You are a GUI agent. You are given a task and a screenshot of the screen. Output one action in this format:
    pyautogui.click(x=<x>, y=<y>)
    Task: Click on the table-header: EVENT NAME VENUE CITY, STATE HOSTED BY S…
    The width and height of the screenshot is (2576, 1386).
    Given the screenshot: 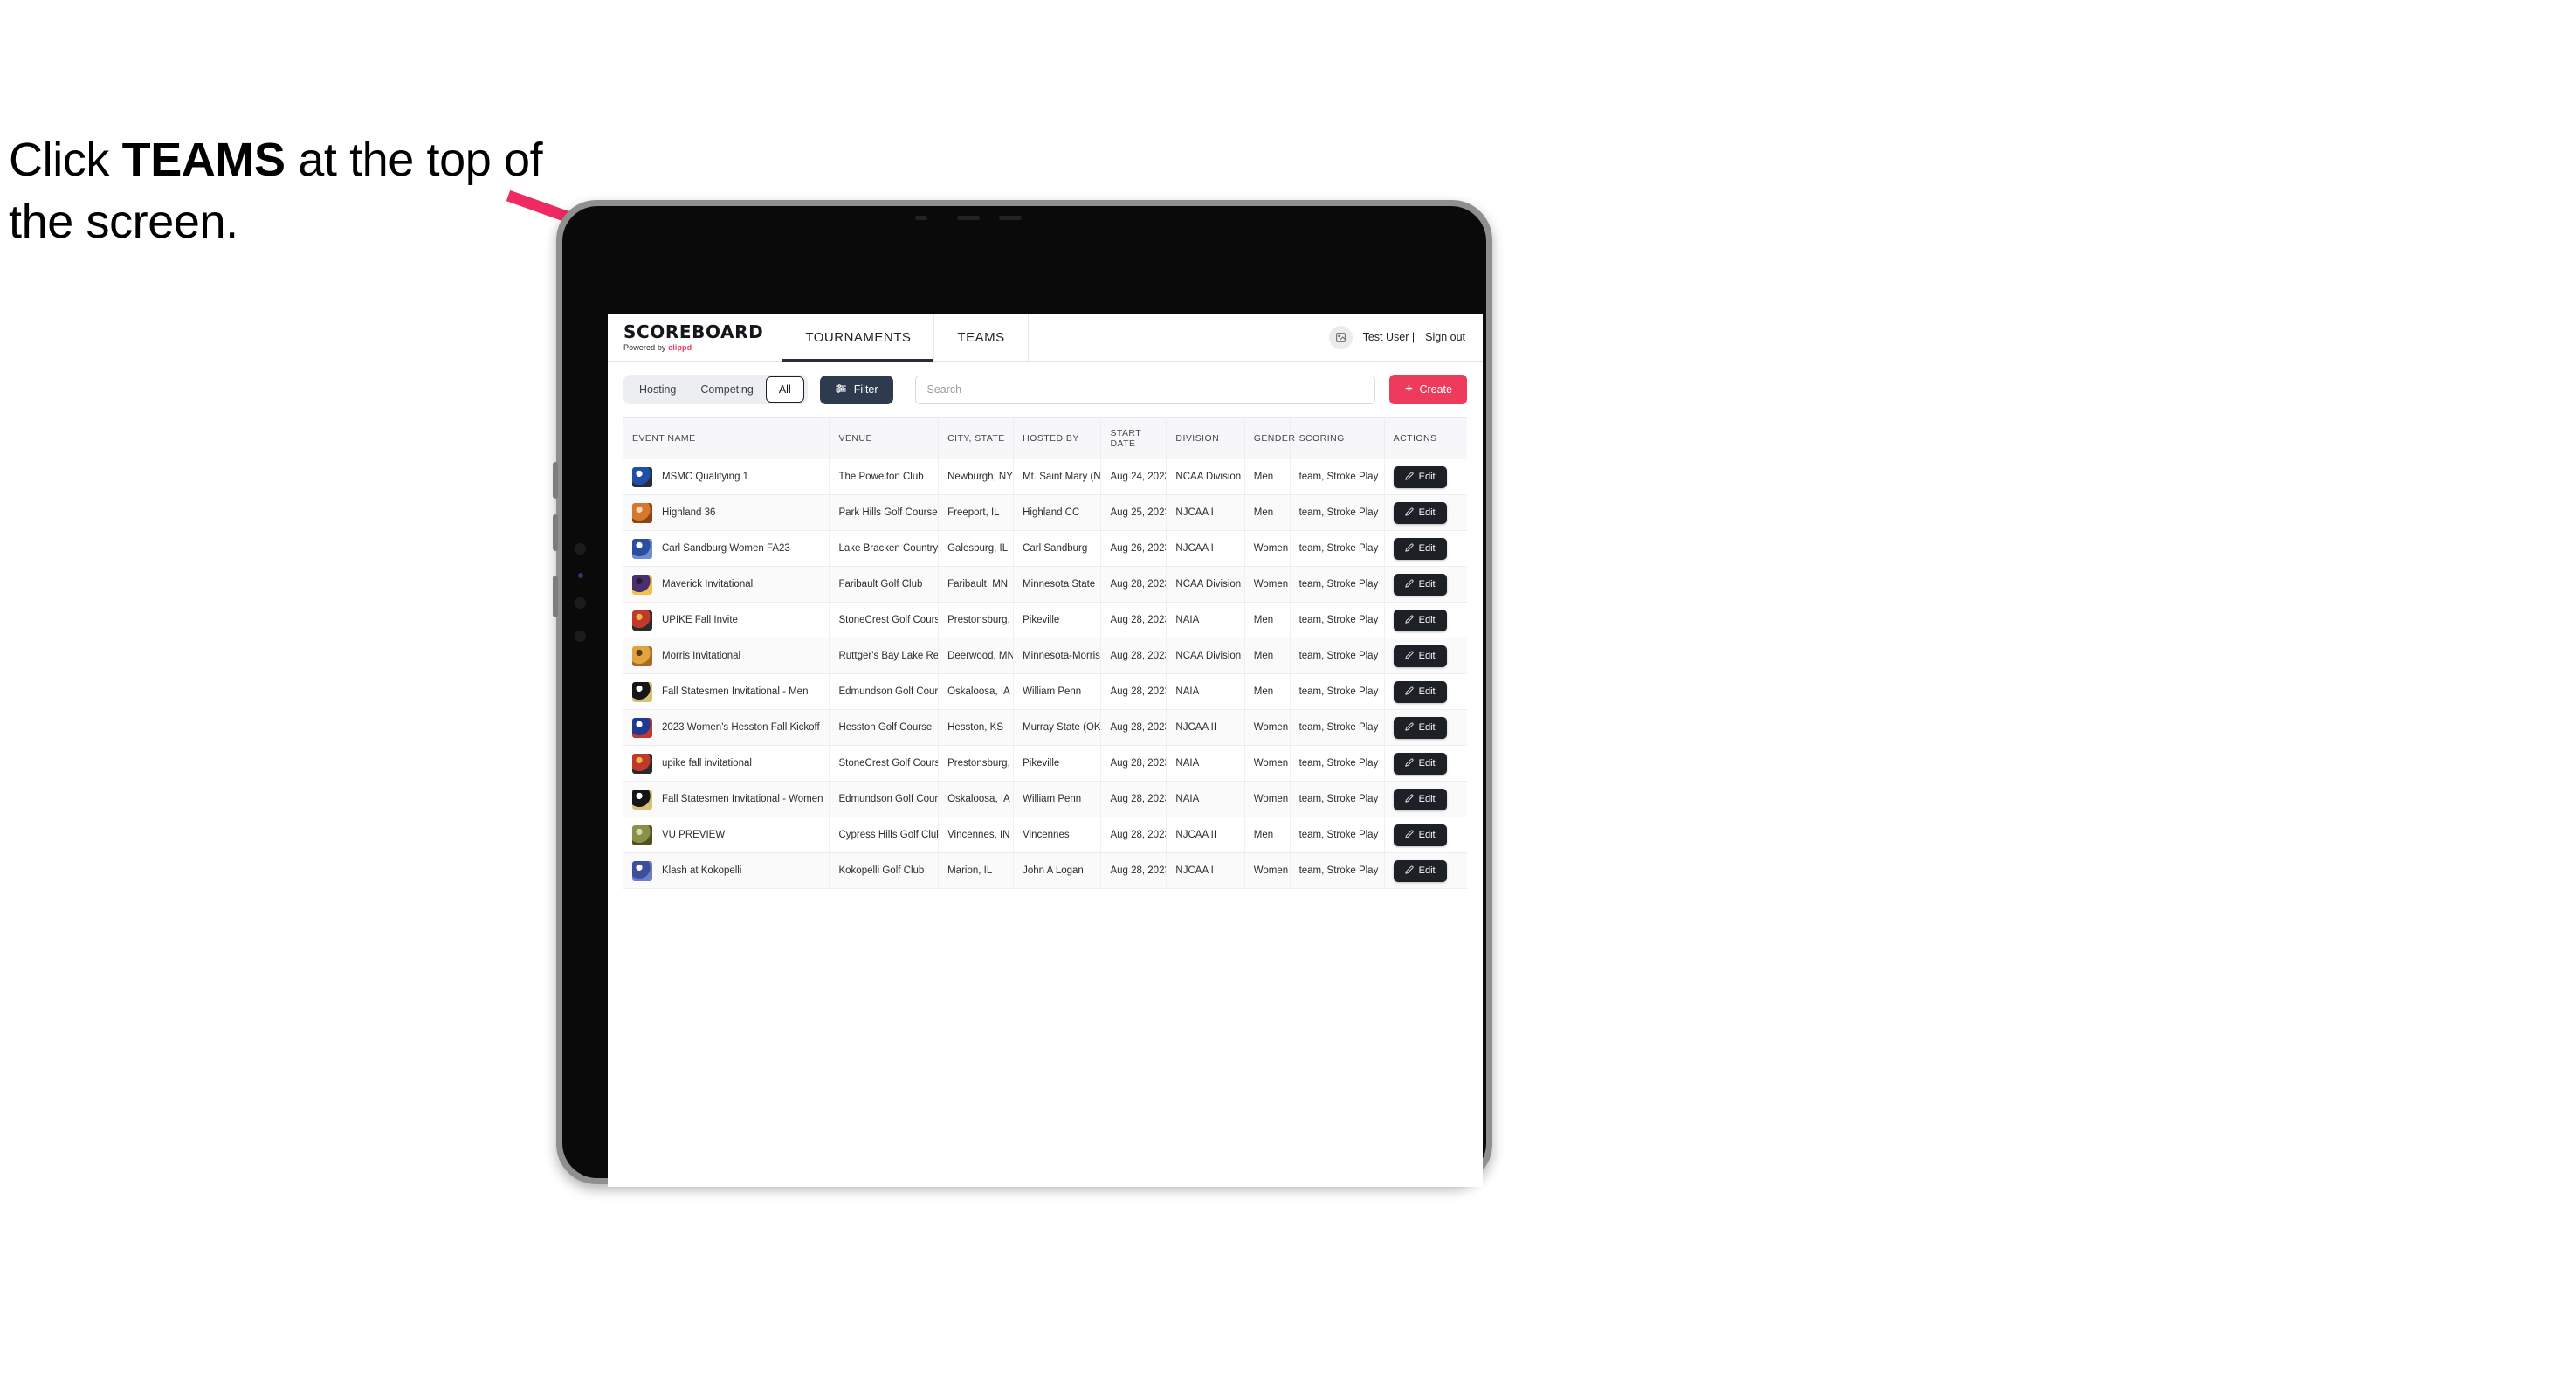 What is the action you would take?
    pyautogui.click(x=1045, y=438)
    